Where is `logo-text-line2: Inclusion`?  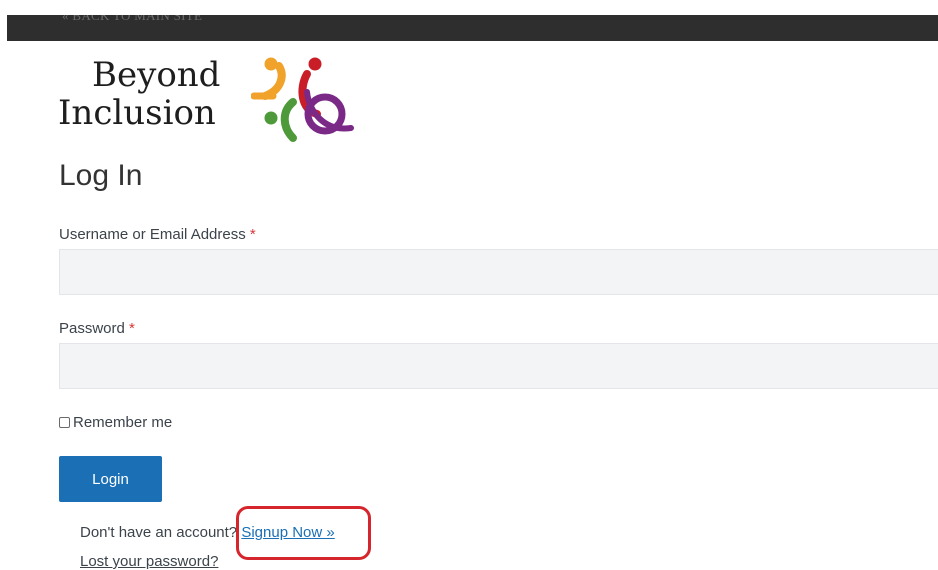
logo-text-line2: Inclusion is located at coordinates (137, 113).